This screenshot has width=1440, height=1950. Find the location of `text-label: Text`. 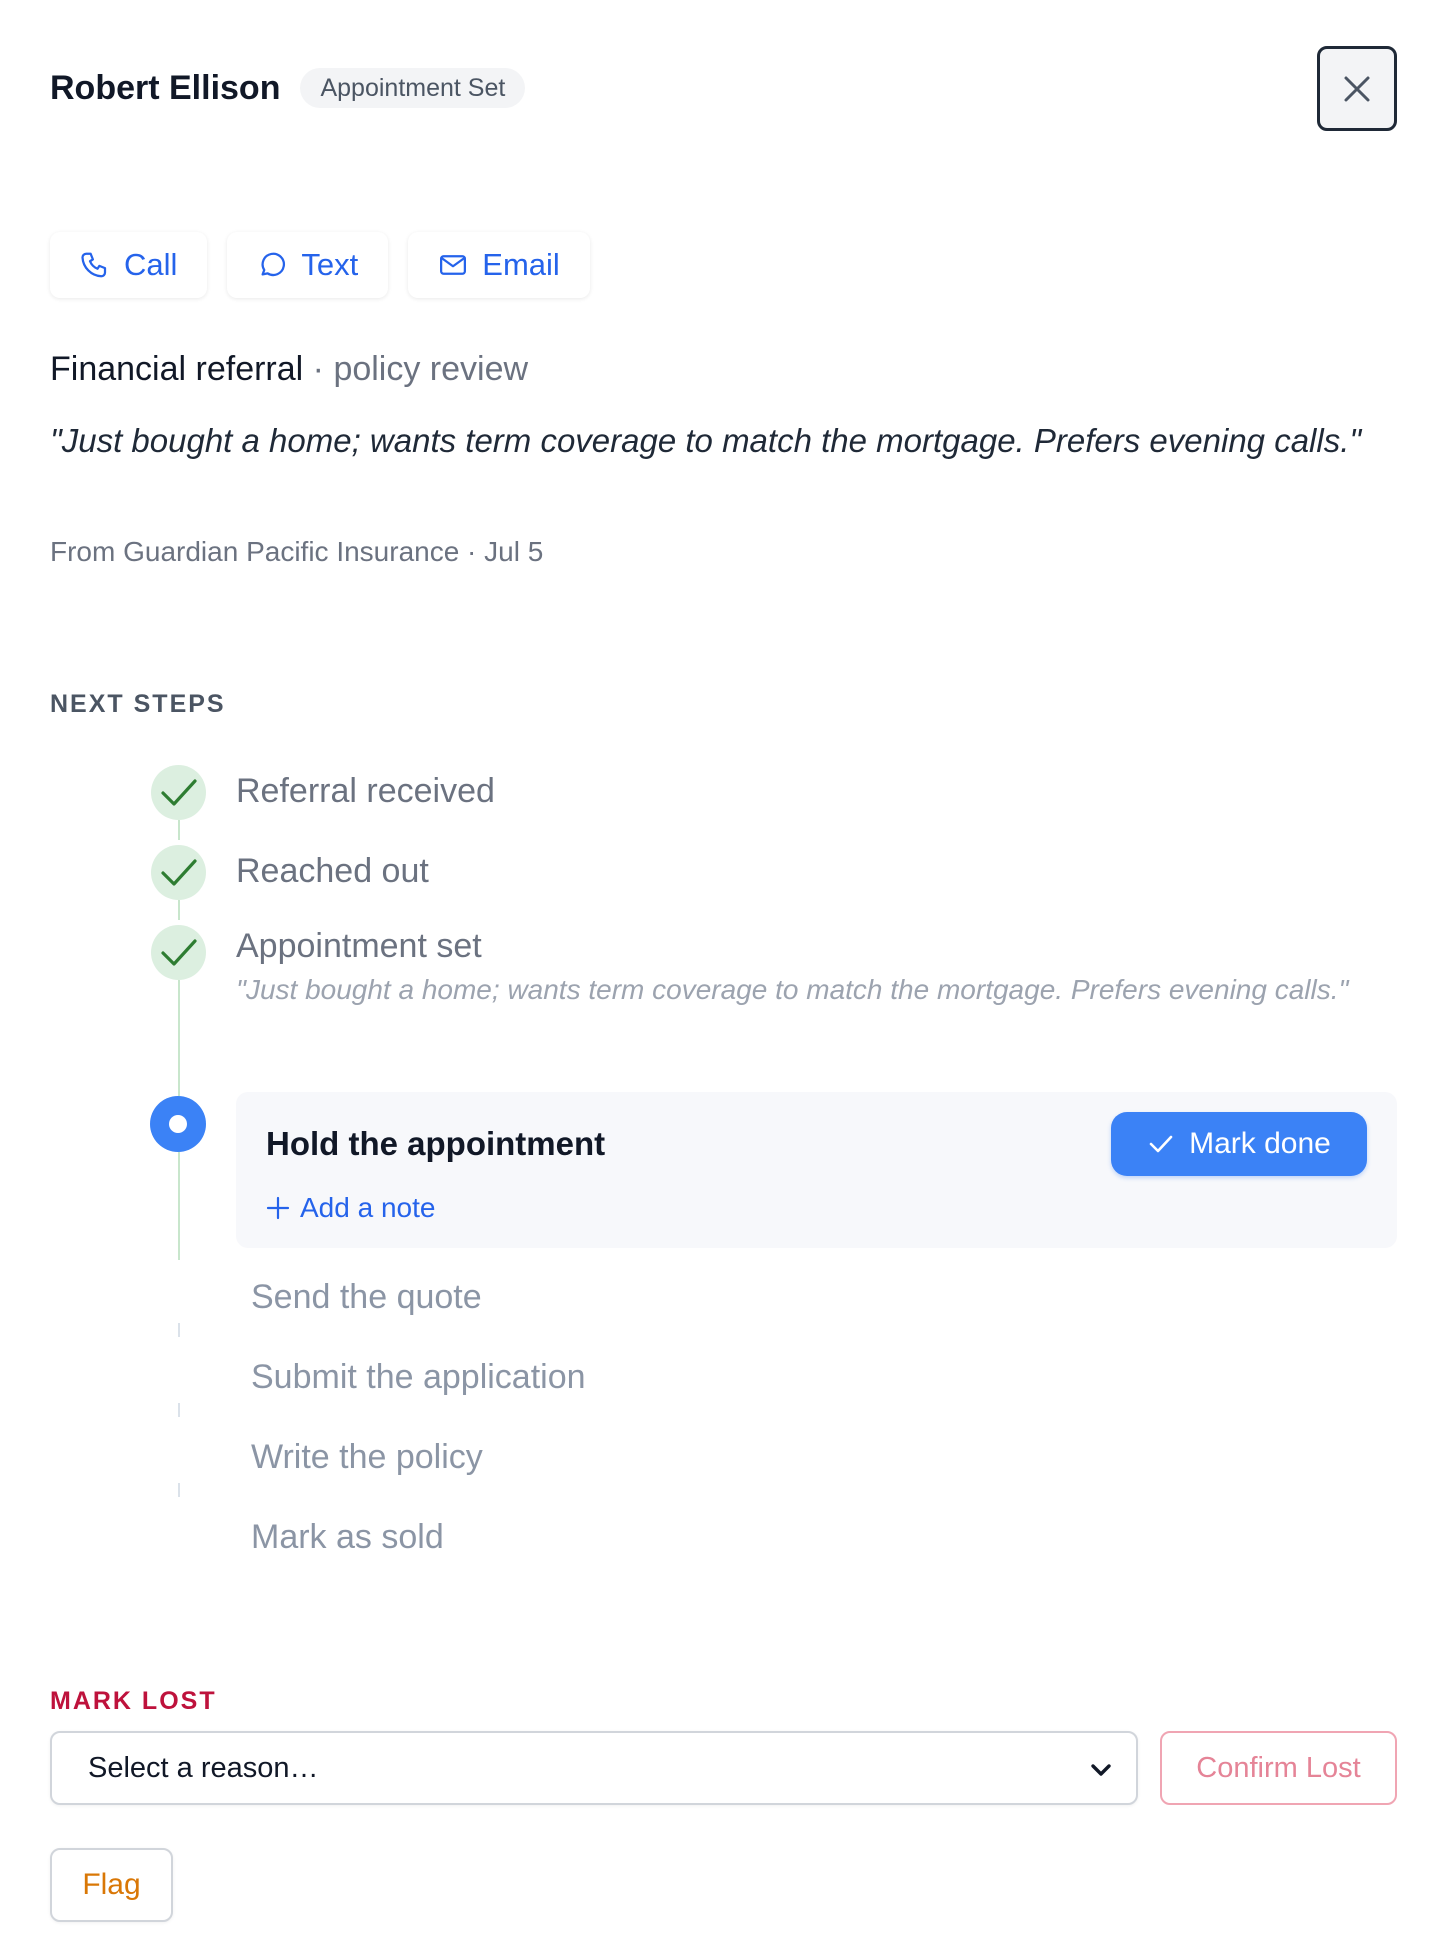

text-label: Text is located at coordinates (330, 264).